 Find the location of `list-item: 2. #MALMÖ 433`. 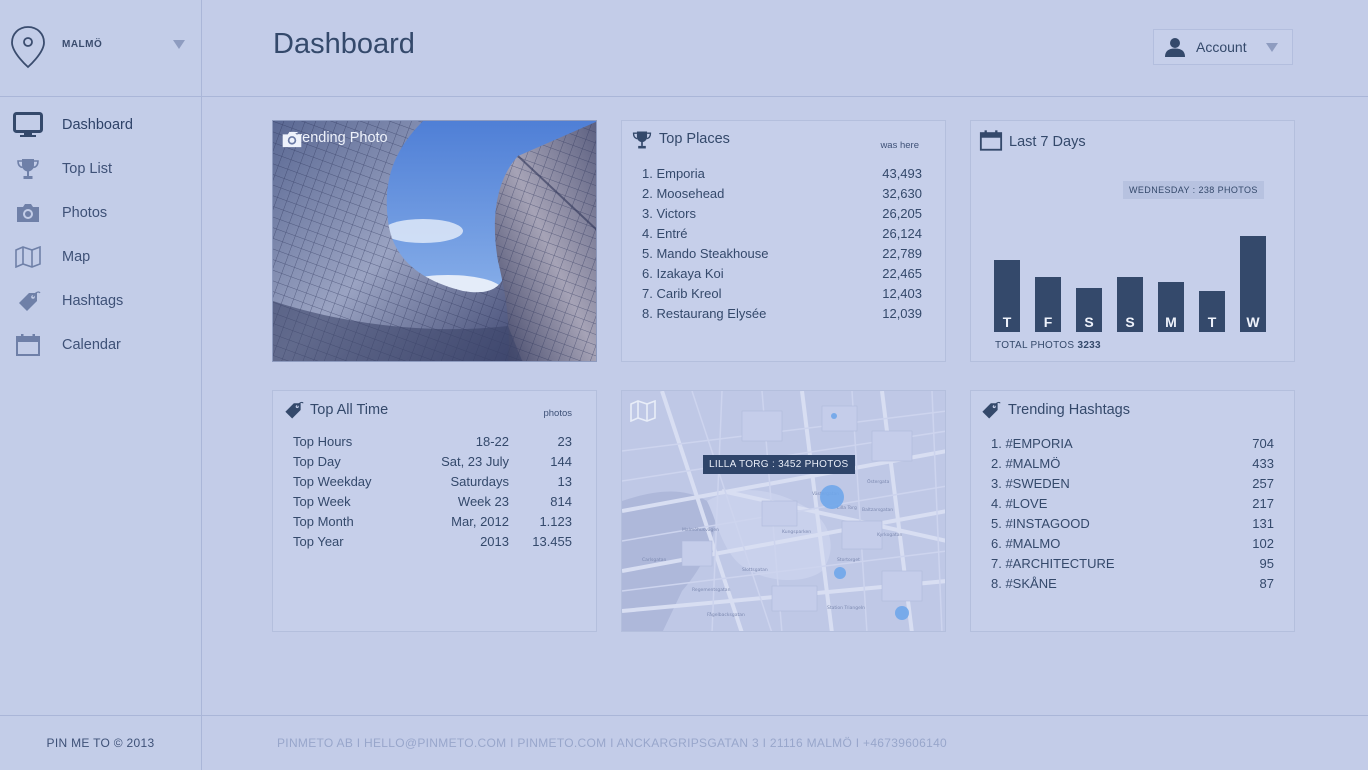

list-item: 2. #MALMÖ 433 is located at coordinates (1132, 466).